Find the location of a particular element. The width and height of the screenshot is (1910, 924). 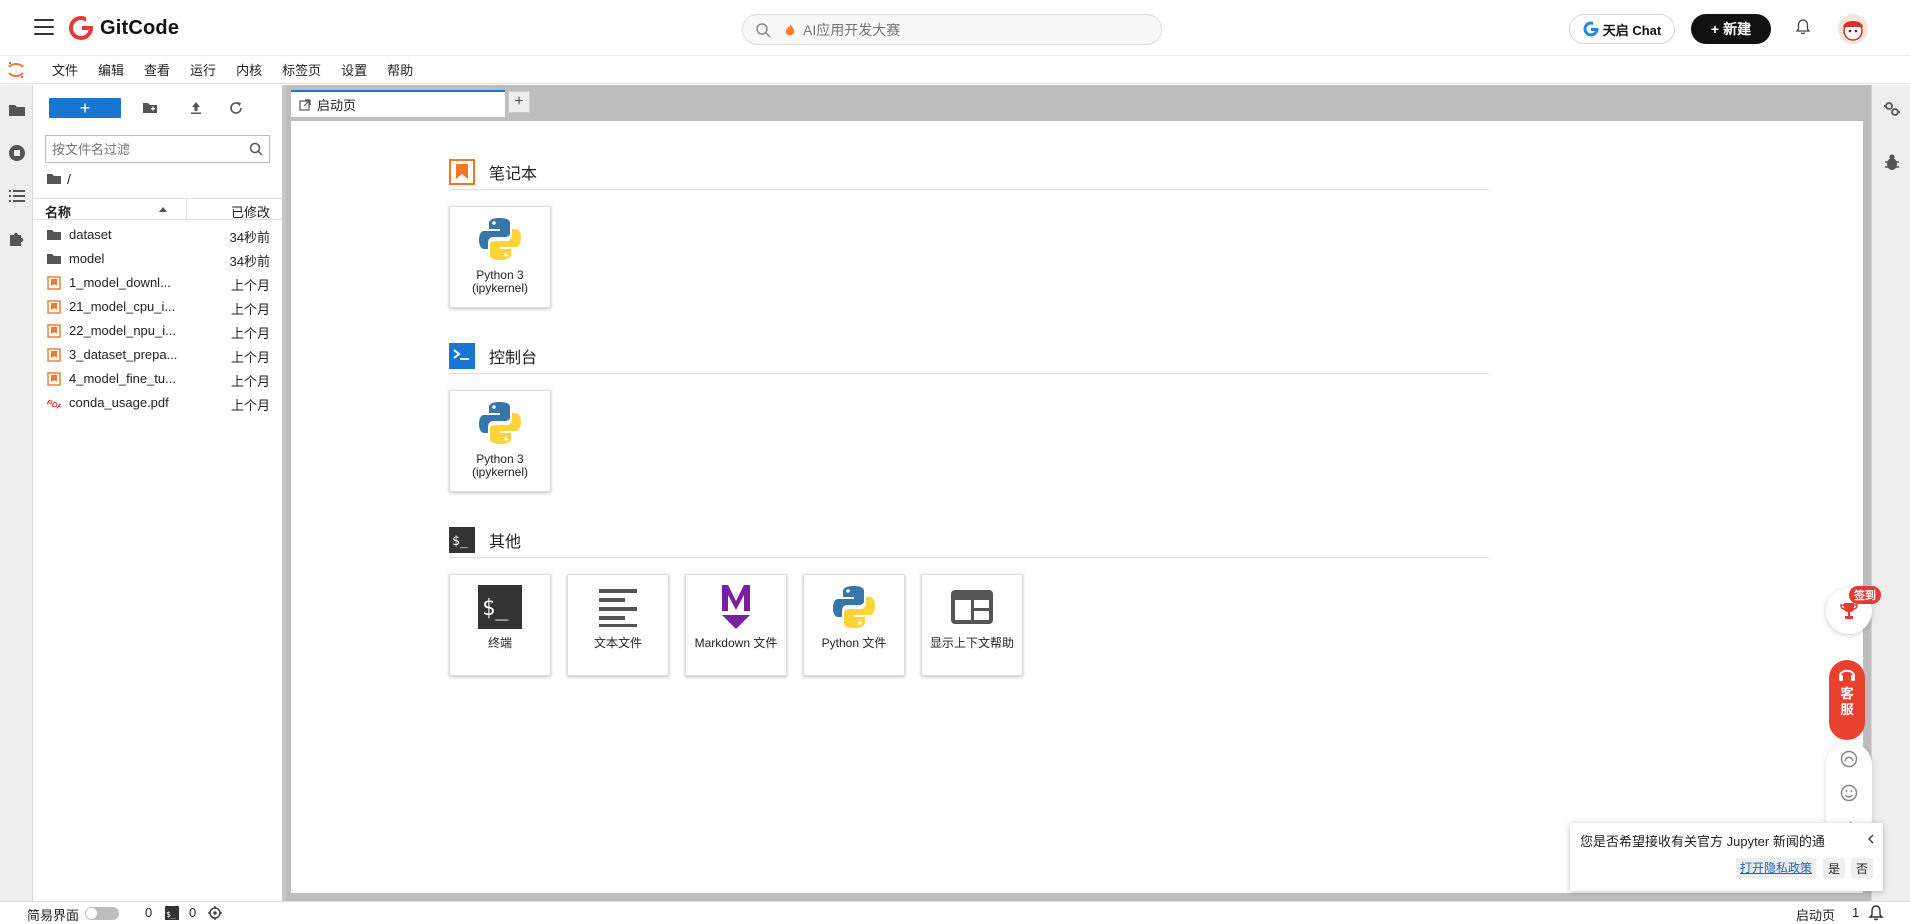

no-button: 否 is located at coordinates (1862, 868).